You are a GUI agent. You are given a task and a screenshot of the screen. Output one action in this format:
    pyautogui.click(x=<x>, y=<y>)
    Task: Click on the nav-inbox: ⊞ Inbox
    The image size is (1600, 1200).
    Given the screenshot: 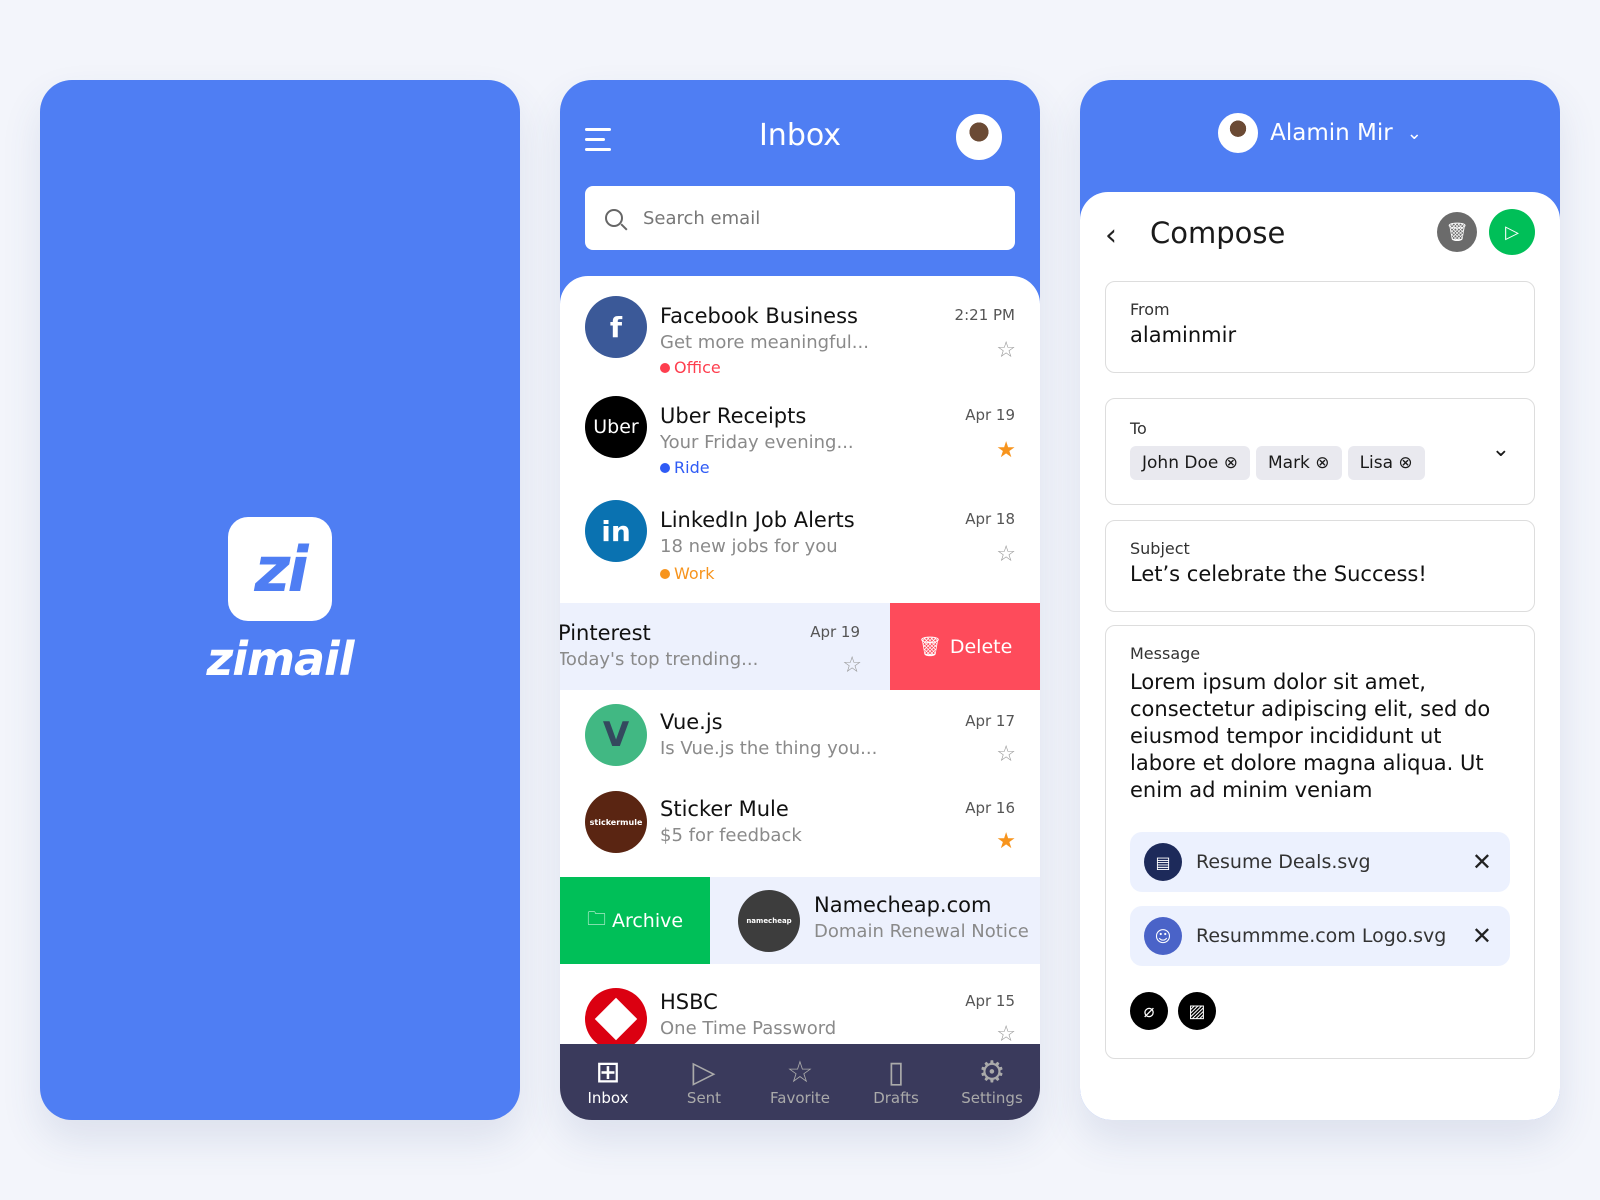 What is the action you would take?
    pyautogui.click(x=608, y=1081)
    